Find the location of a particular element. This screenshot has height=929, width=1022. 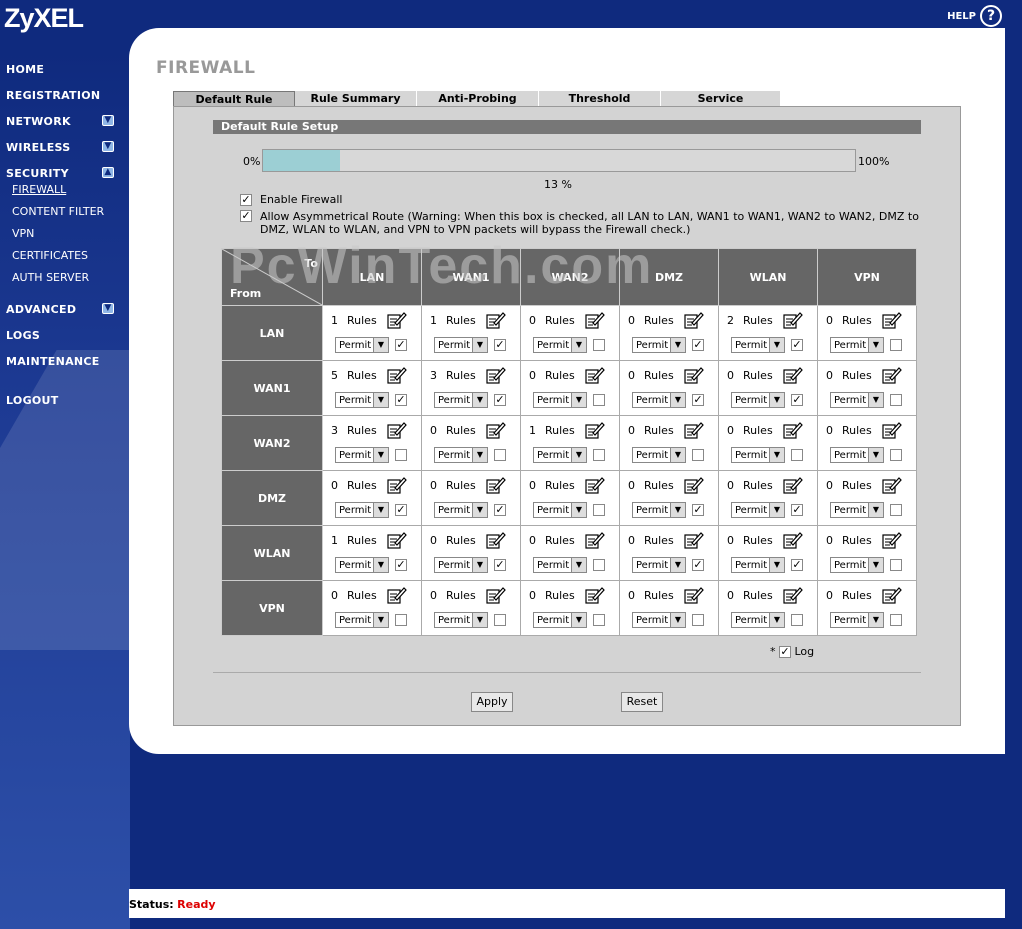

nav-network: NETWORK ▼ is located at coordinates (62, 121).